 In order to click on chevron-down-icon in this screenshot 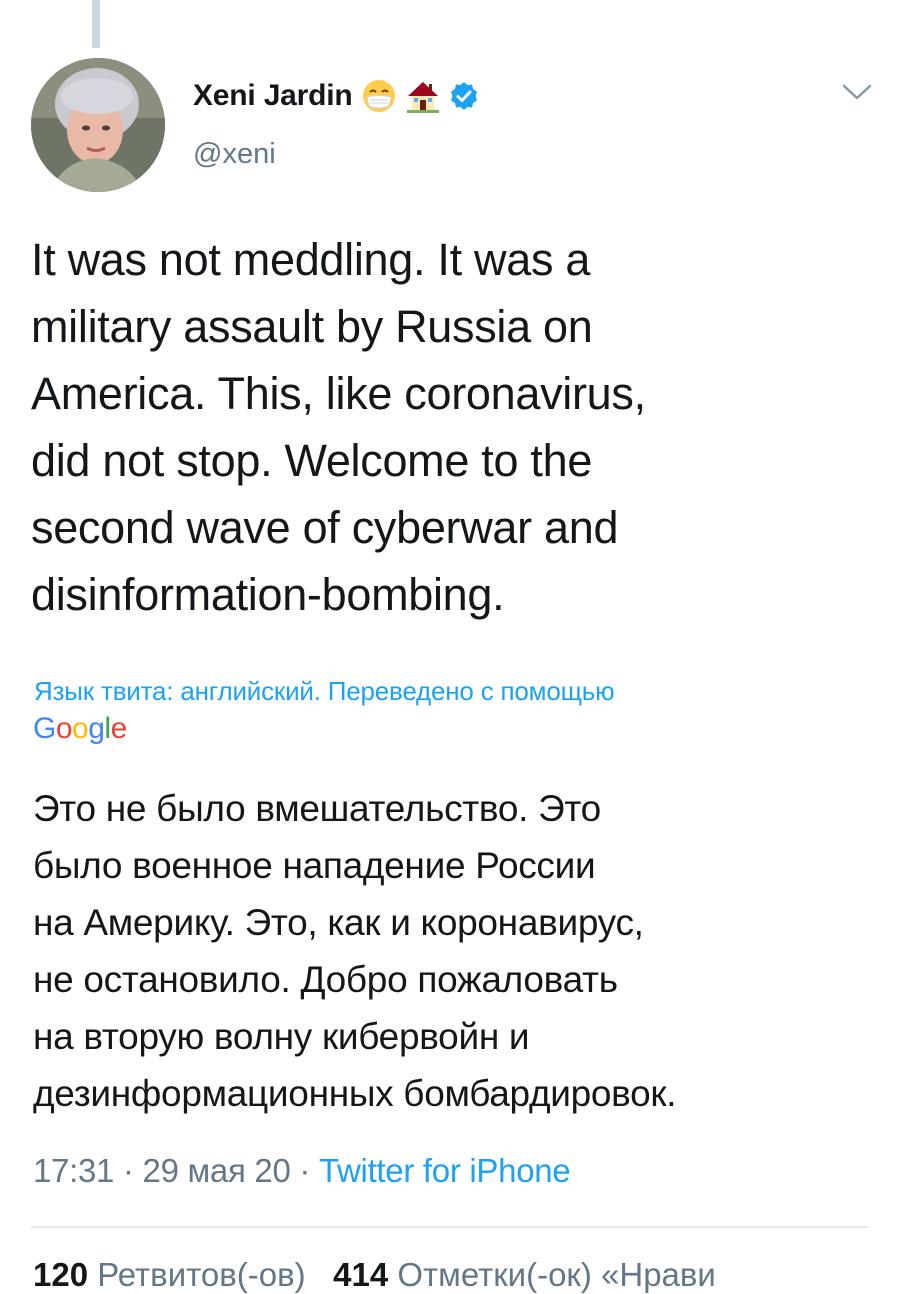, I will do `click(857, 92)`.